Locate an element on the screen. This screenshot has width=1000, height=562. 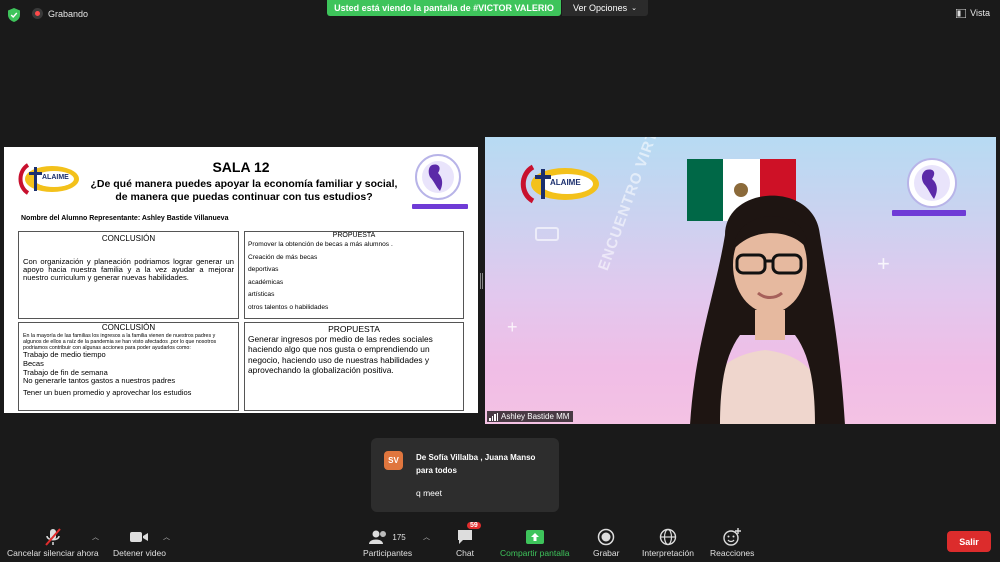
chat-bubble-icon is located at coordinates (465, 537).